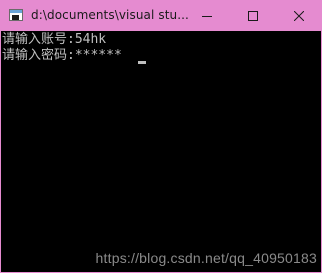  Describe the element at coordinates (62, 55) in the screenshot. I see `console-line-password: 请输入密码:******` at that location.